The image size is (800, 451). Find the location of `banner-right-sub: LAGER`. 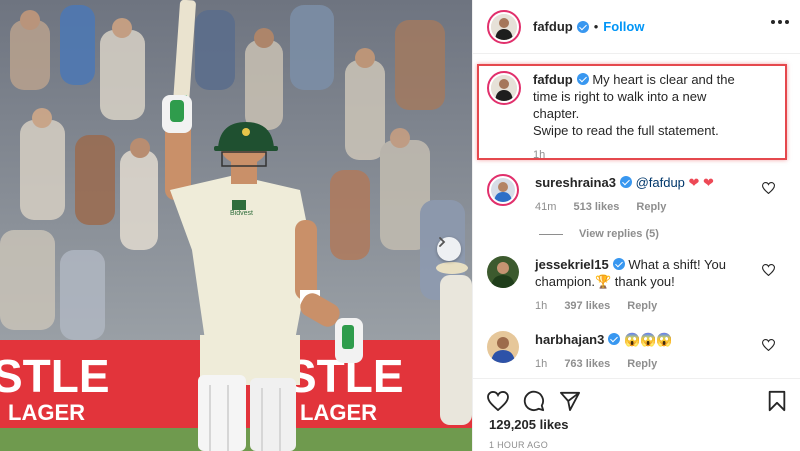

banner-right-sub: LAGER is located at coordinates (338, 412).